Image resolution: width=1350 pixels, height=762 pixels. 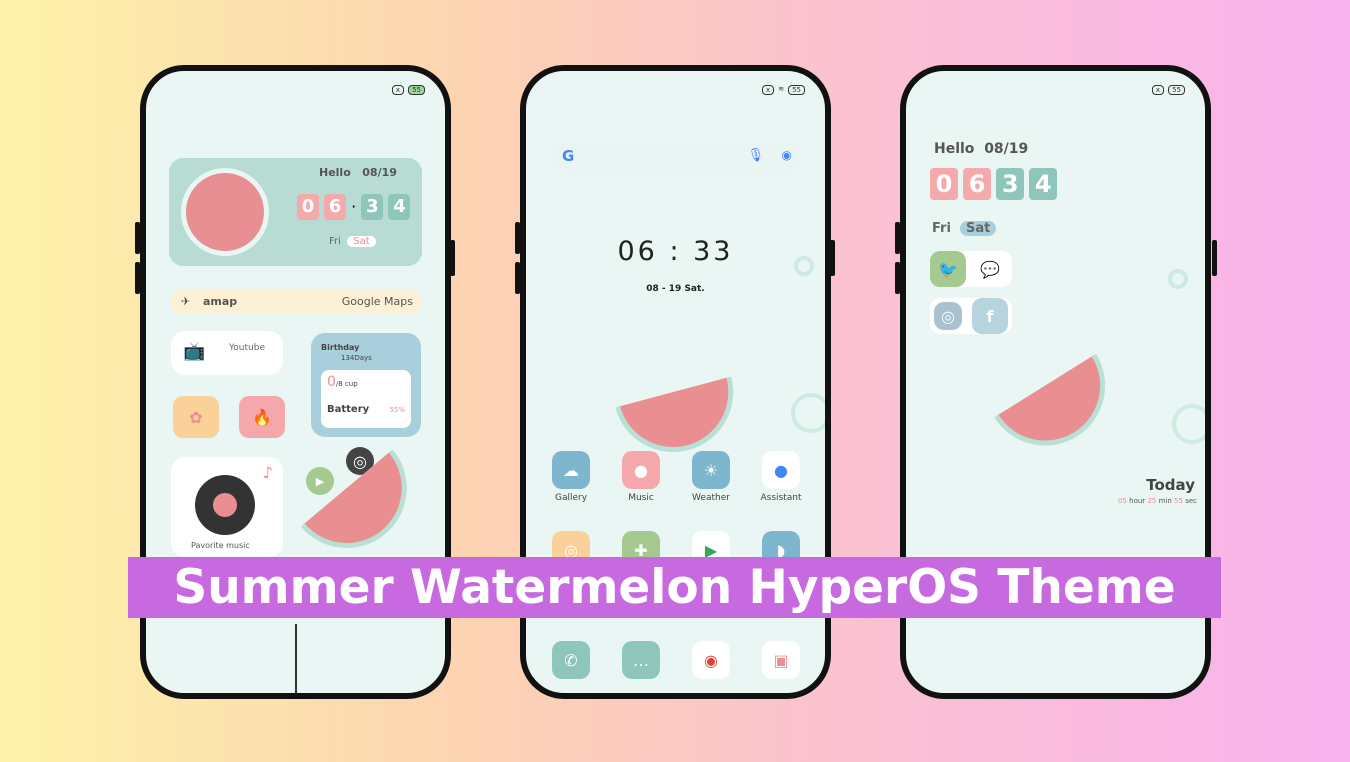 I want to click on cups-count: 0, so click(x=331, y=382).